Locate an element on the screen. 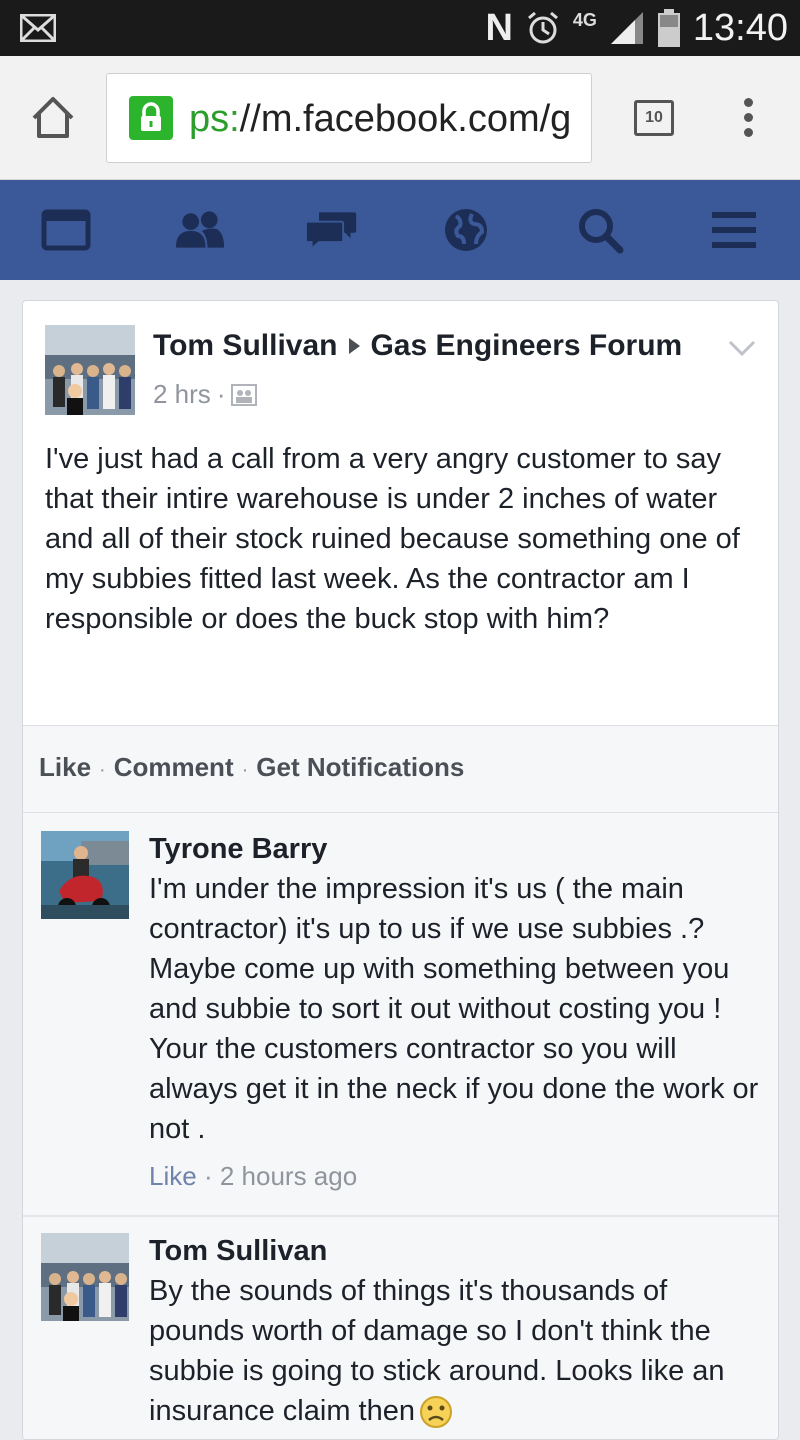  menu-icon is located at coordinates (734, 230).